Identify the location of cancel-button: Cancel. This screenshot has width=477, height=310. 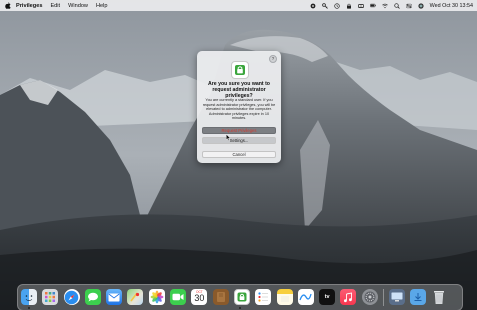
(239, 154).